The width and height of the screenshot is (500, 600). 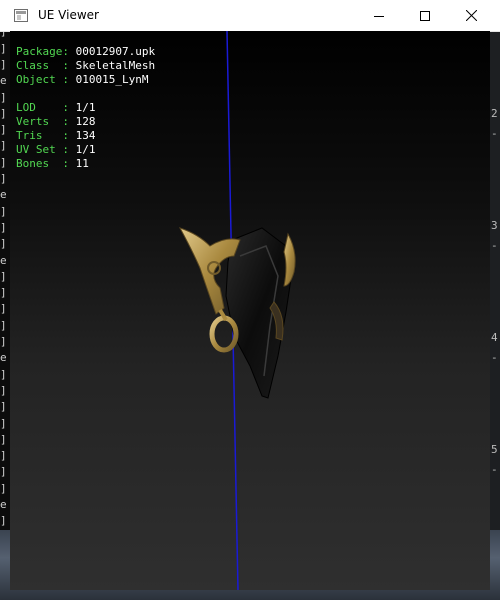 I want to click on minimize-icon, so click(x=379, y=16).